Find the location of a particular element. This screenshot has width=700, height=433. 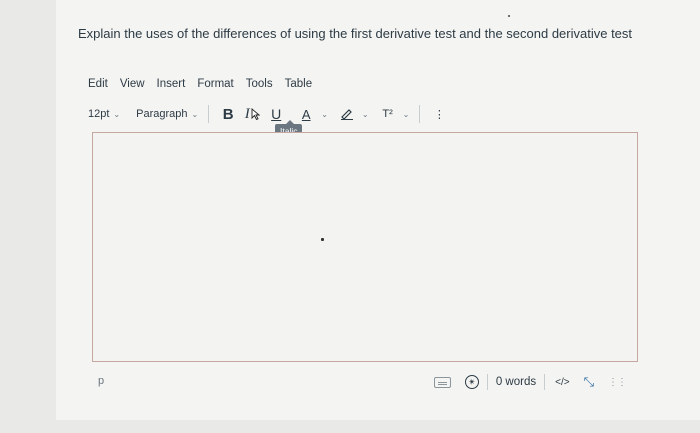

block-format-select: Paragraph ⌄ is located at coordinates (167, 114).